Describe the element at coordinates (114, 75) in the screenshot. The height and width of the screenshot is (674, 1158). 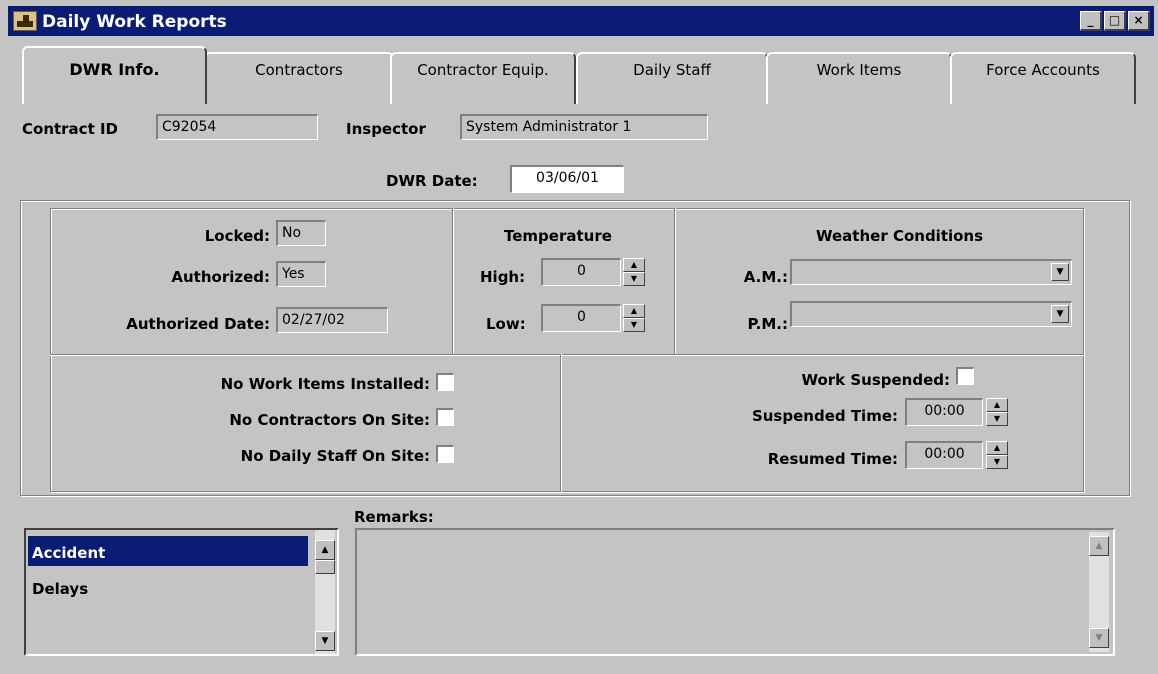
I see `tab-dwr-info: DWR Info.` at that location.